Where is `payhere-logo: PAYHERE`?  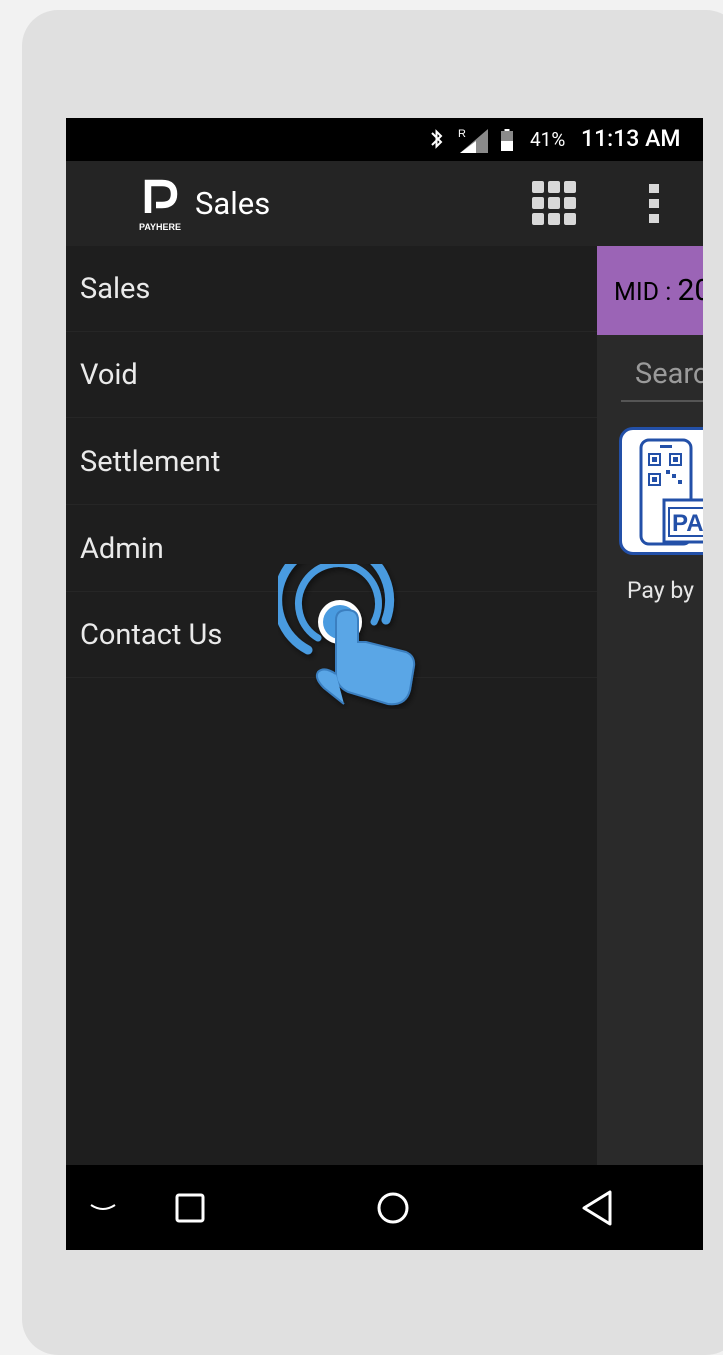
payhere-logo: PAYHERE is located at coordinates (160, 204).